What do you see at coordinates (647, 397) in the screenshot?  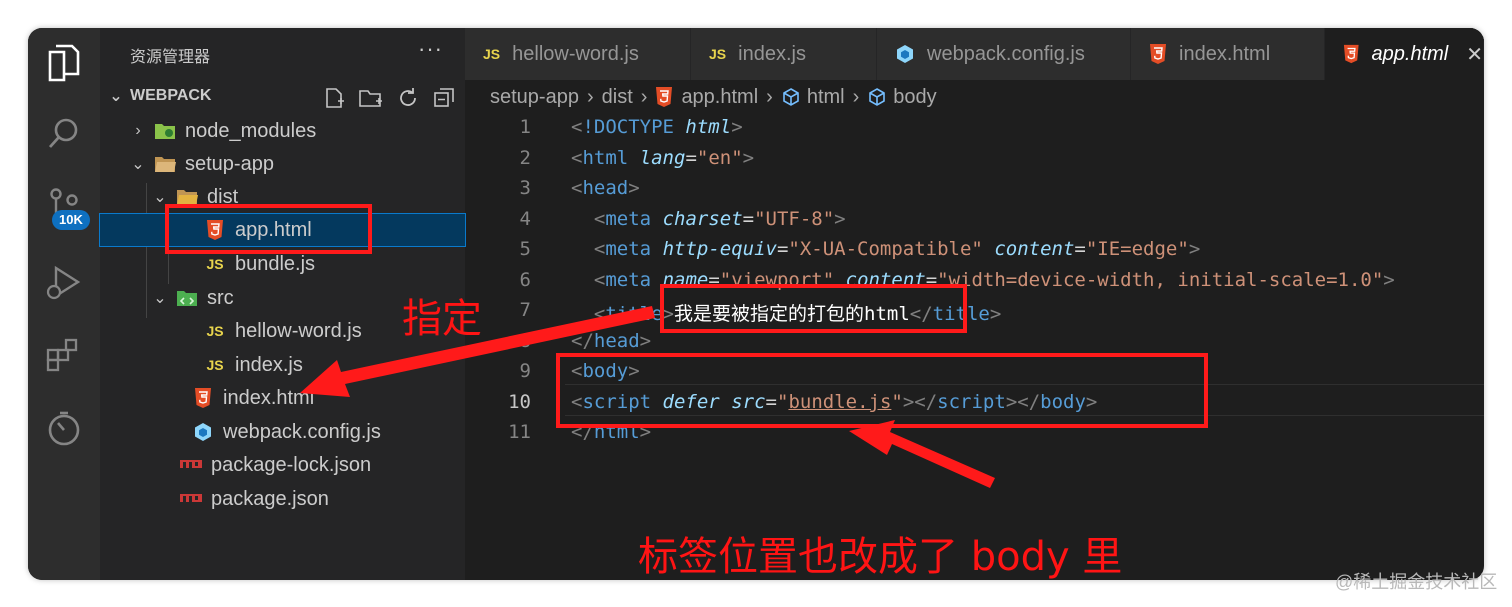 I see `annotation-arrows` at bounding box center [647, 397].